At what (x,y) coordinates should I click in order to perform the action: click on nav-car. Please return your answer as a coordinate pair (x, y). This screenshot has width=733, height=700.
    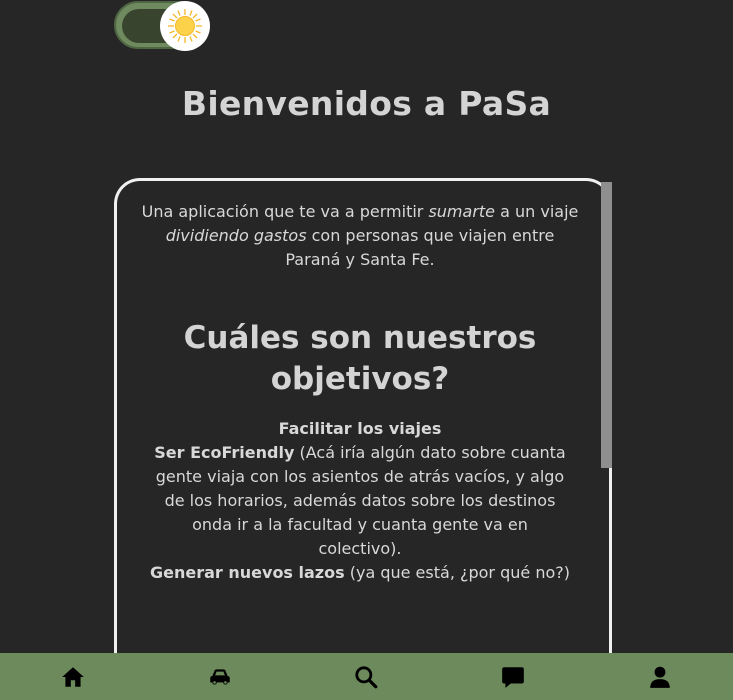
    Looking at the image, I should click on (220, 677).